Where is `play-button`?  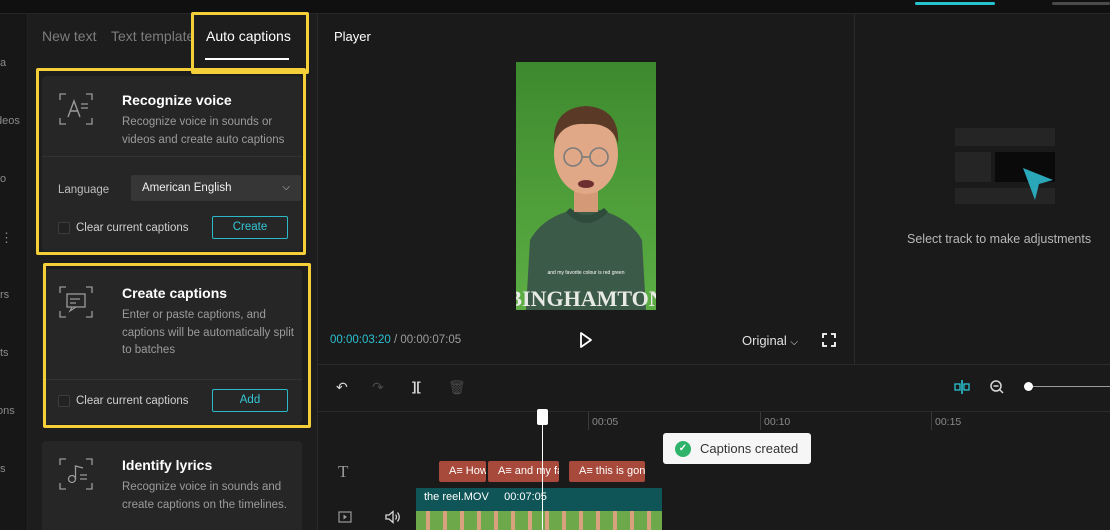 play-button is located at coordinates (586, 340).